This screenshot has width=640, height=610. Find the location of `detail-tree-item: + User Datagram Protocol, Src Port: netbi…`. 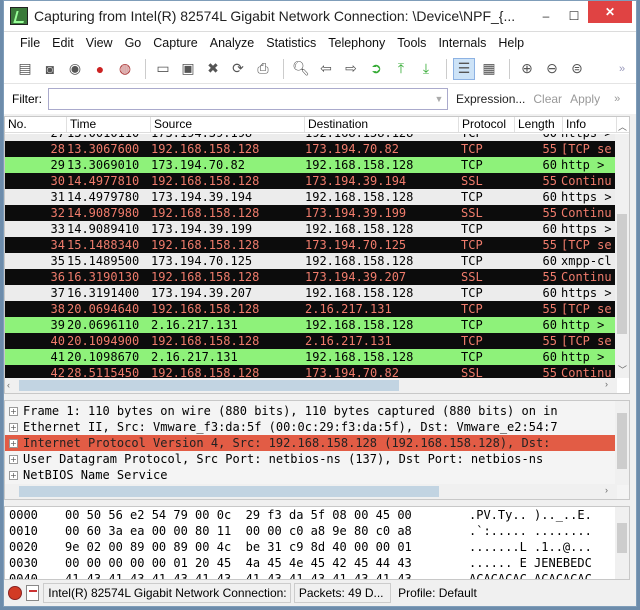

detail-tree-item: + User Datagram Protocol, Src Port: netbi… is located at coordinates (311, 459).